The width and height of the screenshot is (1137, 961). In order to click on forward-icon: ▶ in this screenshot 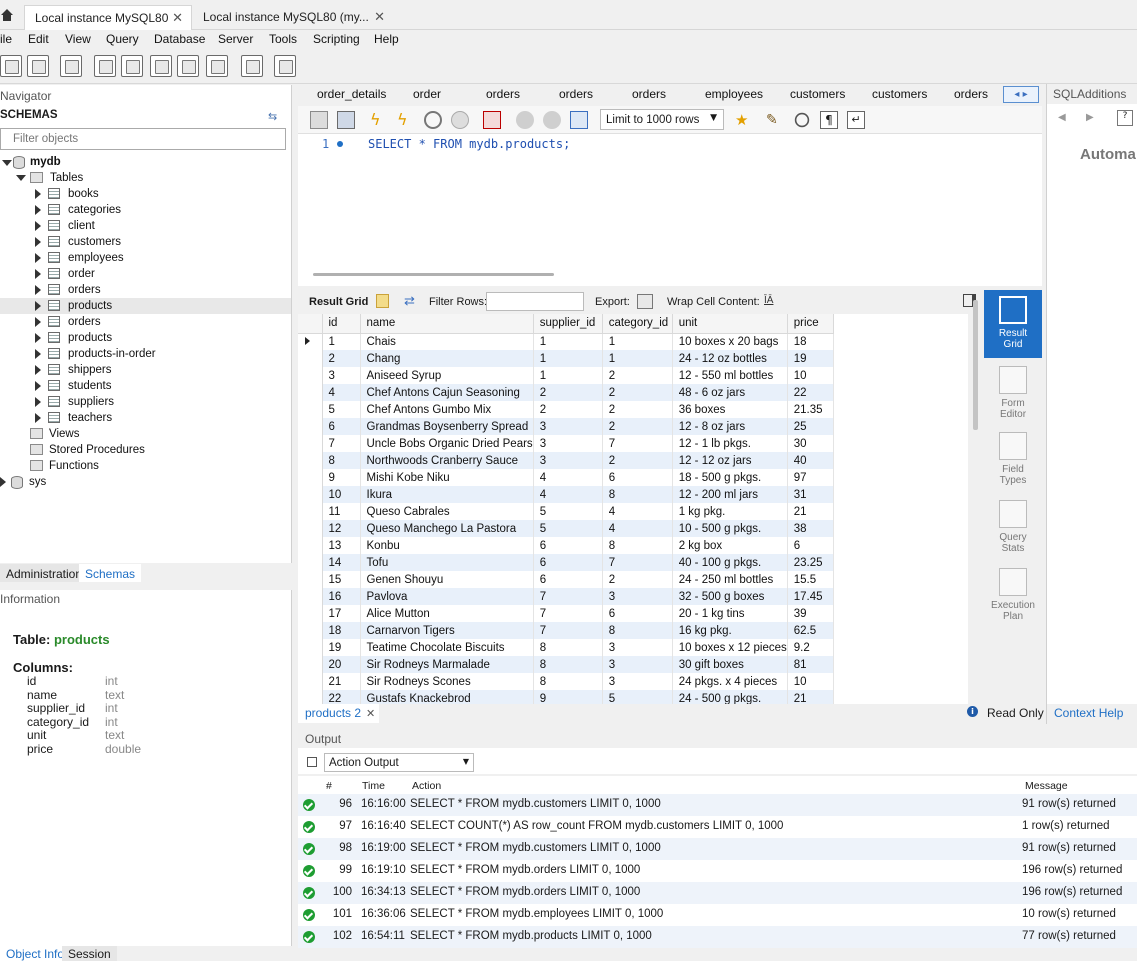, I will do `click(1090, 117)`.